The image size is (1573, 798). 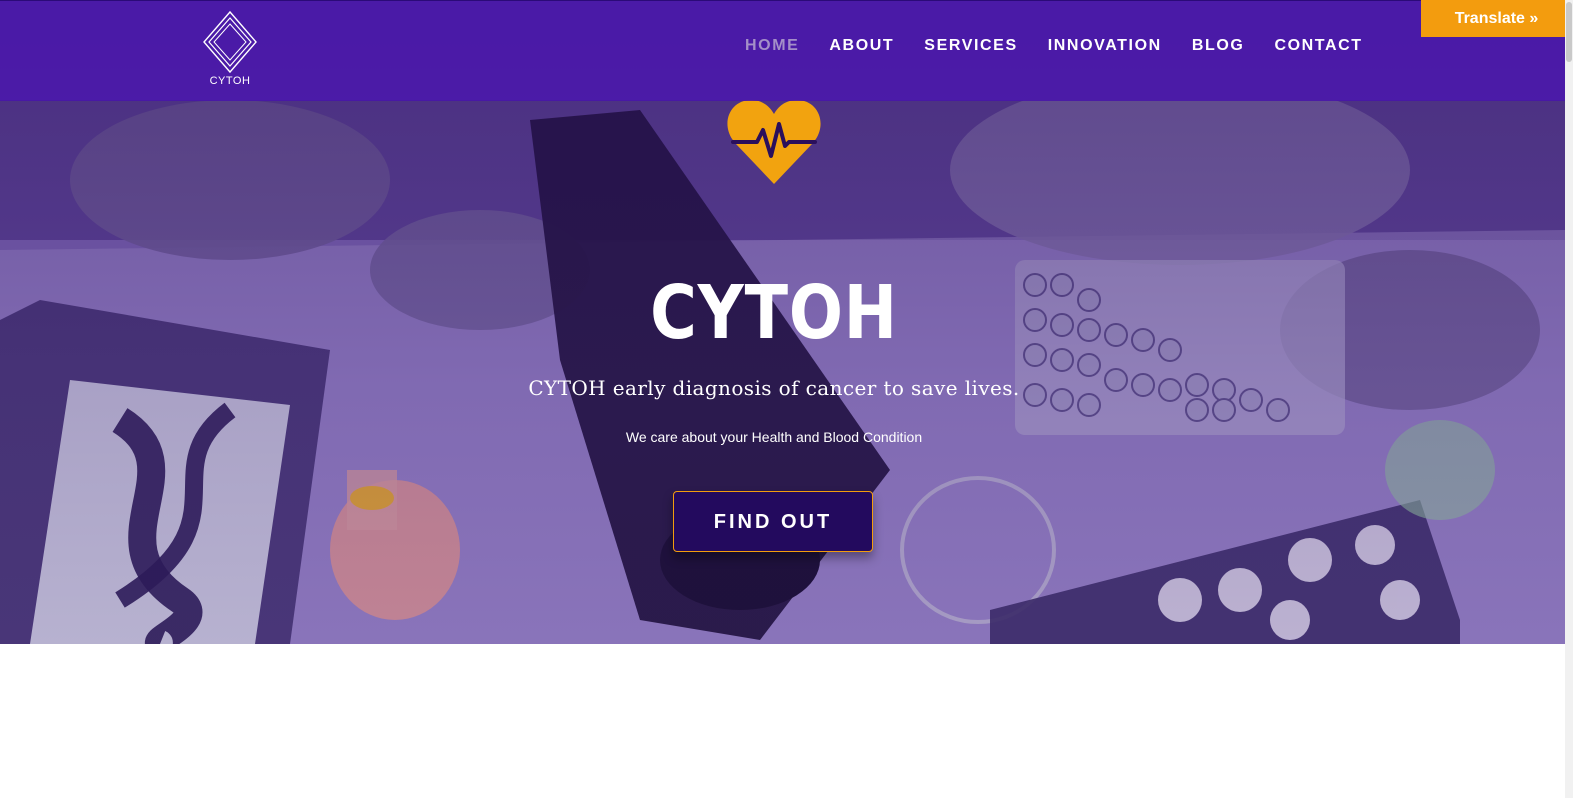 I want to click on nav-item-innovation: INNOVATION, so click(x=1105, y=47).